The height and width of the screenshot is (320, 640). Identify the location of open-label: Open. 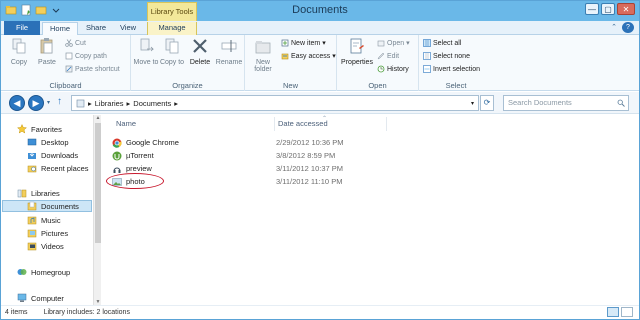
(396, 43).